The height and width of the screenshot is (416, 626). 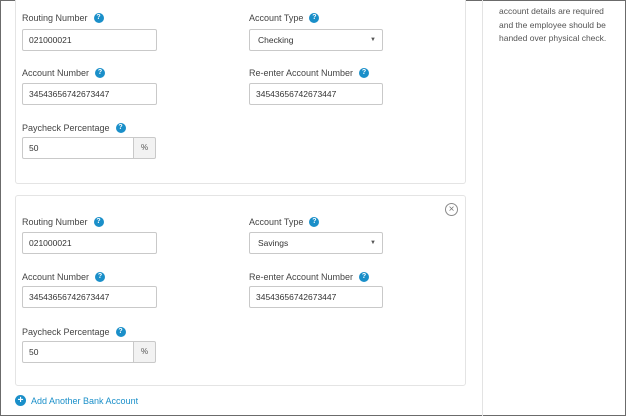 I want to click on panel-divider, so click(x=482, y=208).